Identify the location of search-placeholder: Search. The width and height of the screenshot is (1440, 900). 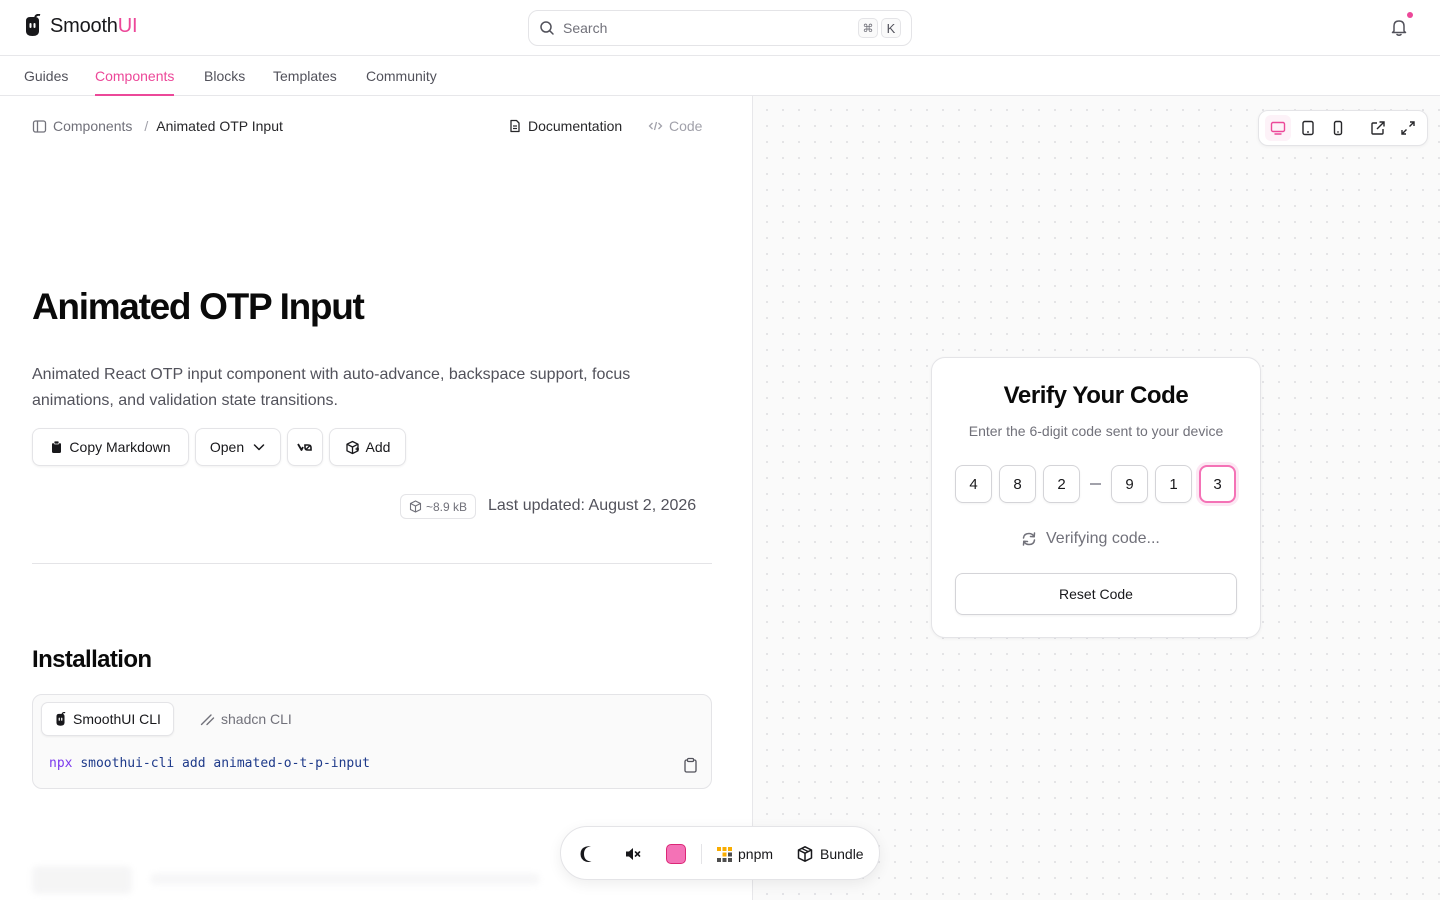
(585, 28).